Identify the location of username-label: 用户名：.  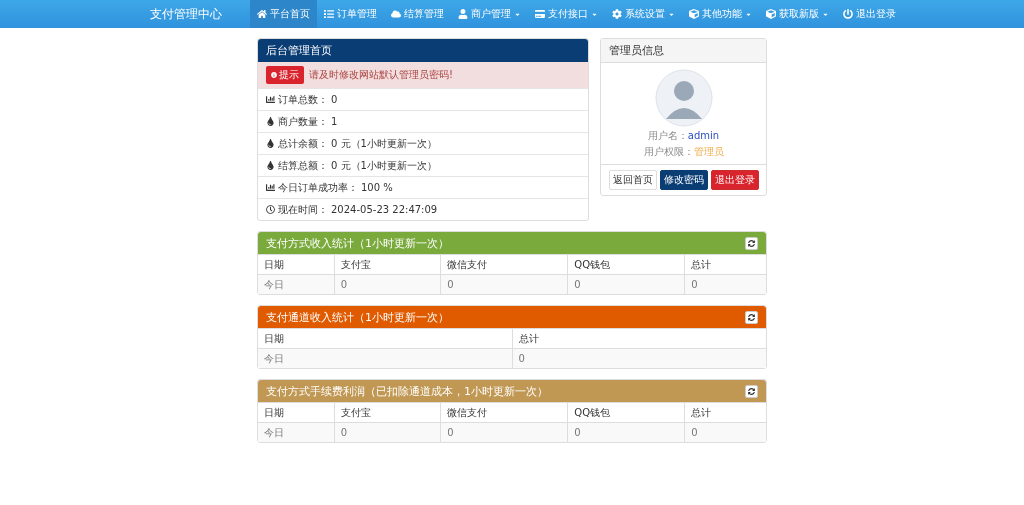
(667, 135).